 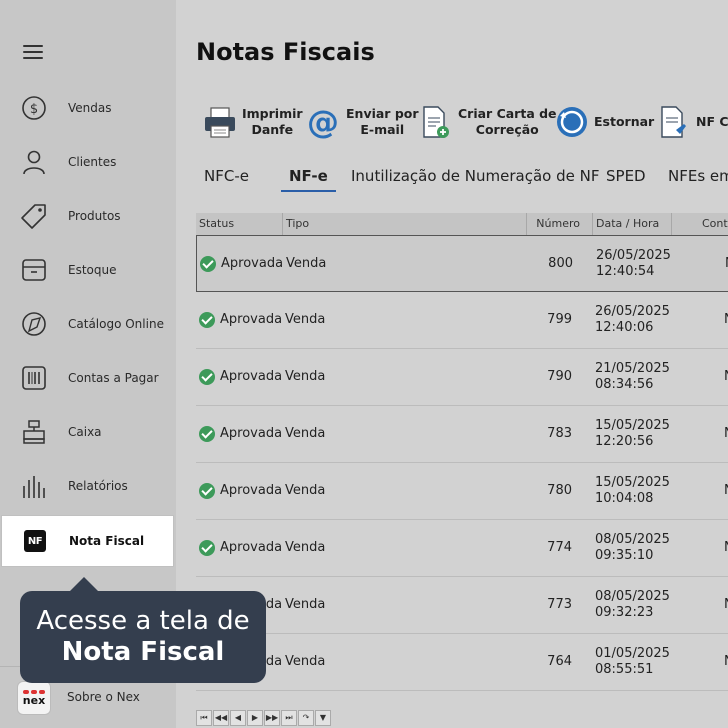 What do you see at coordinates (34, 324) in the screenshot?
I see `catalog-icon` at bounding box center [34, 324].